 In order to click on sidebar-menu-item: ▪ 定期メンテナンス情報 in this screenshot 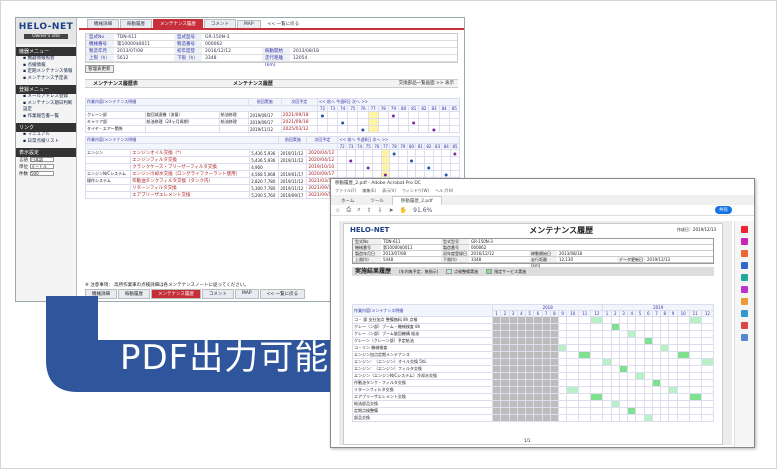, I will do `click(46, 72)`.